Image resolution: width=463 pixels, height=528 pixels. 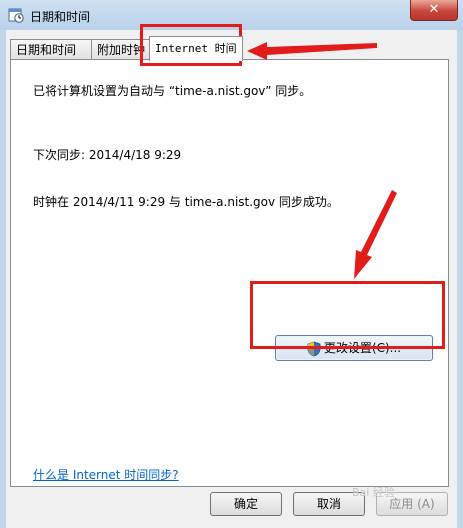 I want to click on watermark: Bai 经验, so click(x=373, y=492).